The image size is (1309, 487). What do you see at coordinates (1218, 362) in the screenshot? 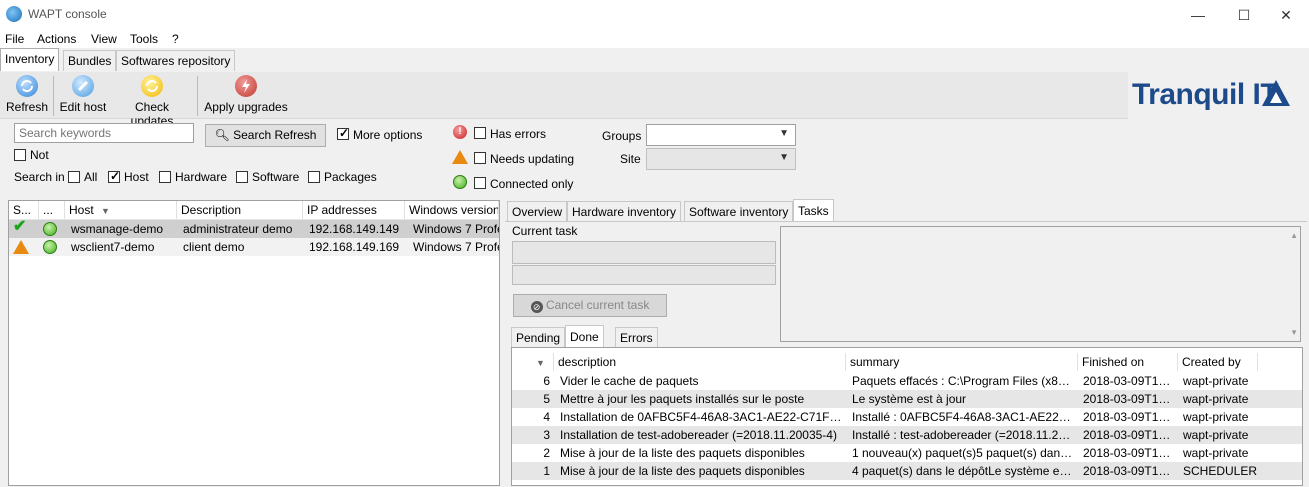
I see `col-created-header: Created by` at bounding box center [1218, 362].